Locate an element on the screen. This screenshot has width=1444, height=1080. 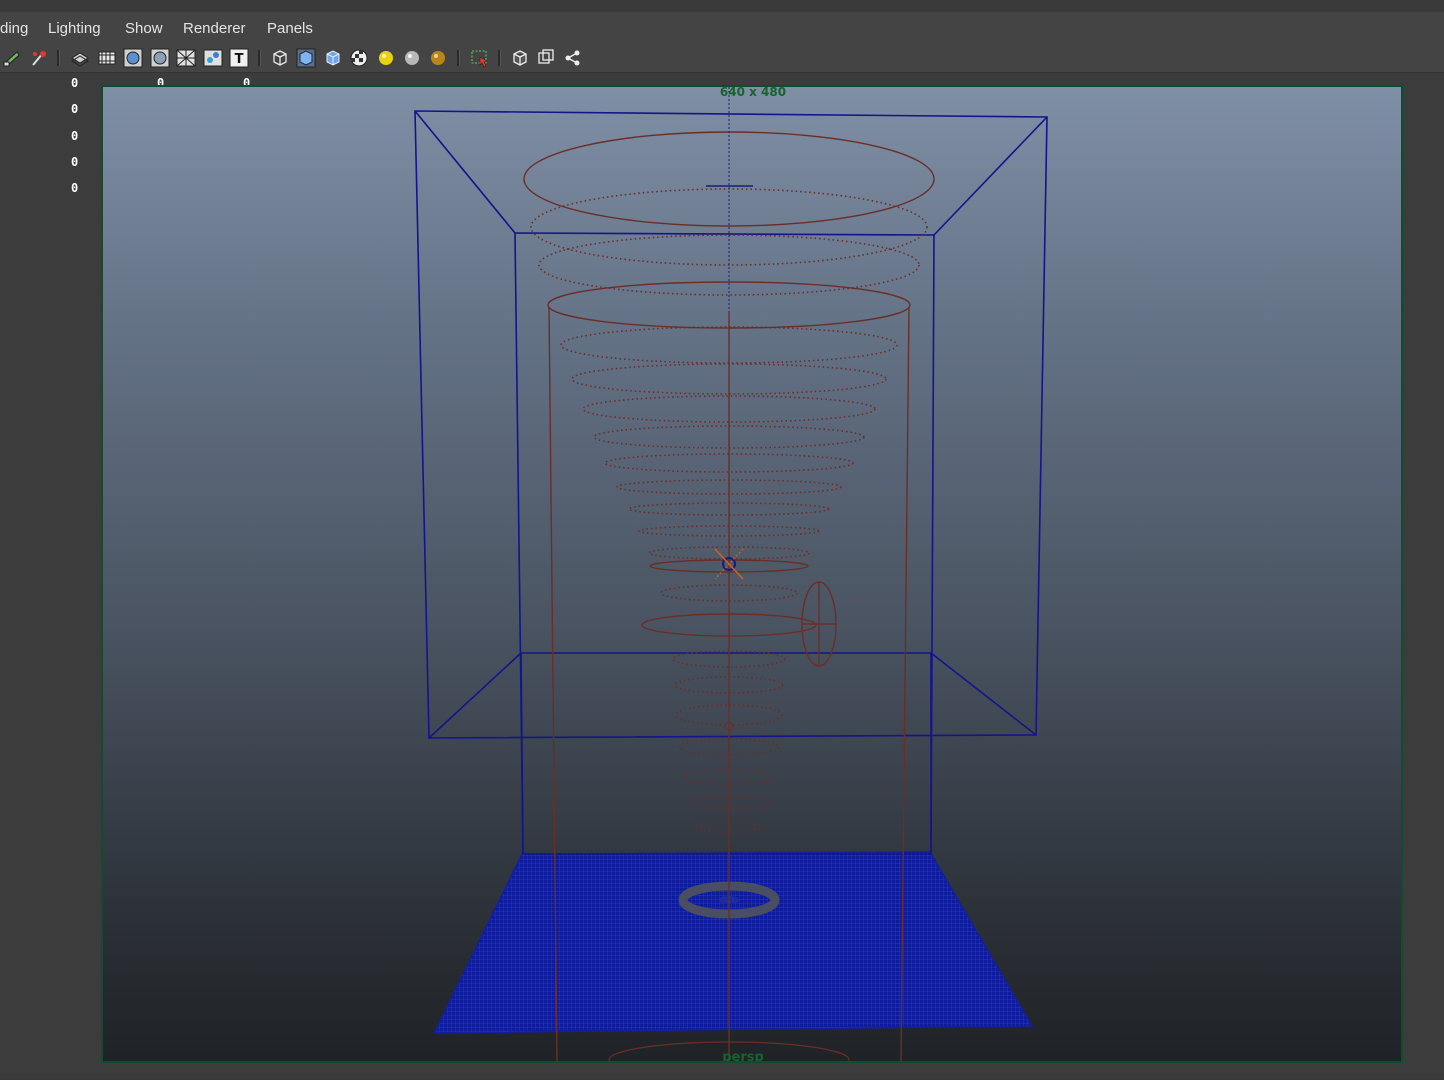
wireframe-cube-icon is located at coordinates (280, 58).